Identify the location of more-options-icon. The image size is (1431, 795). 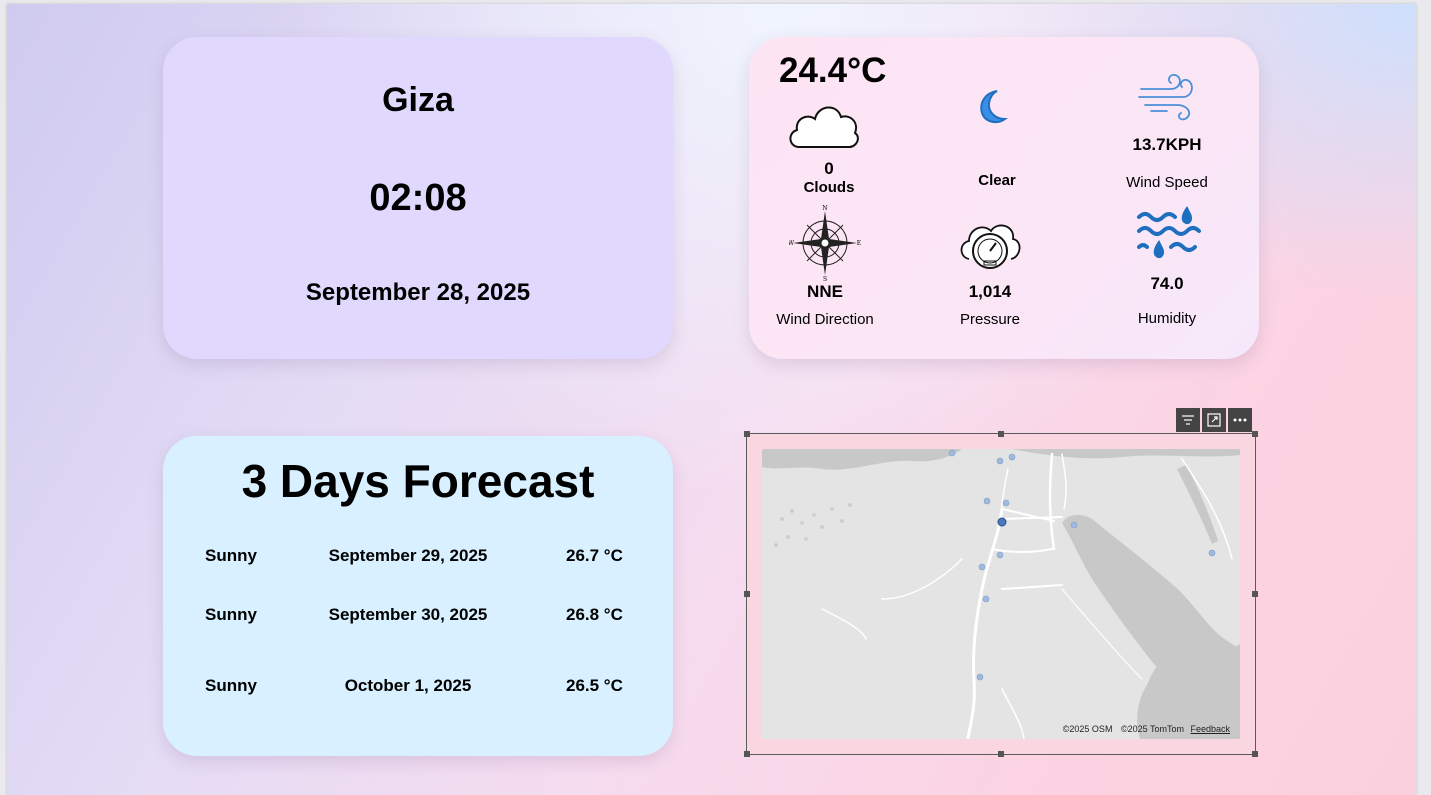
(1240, 420).